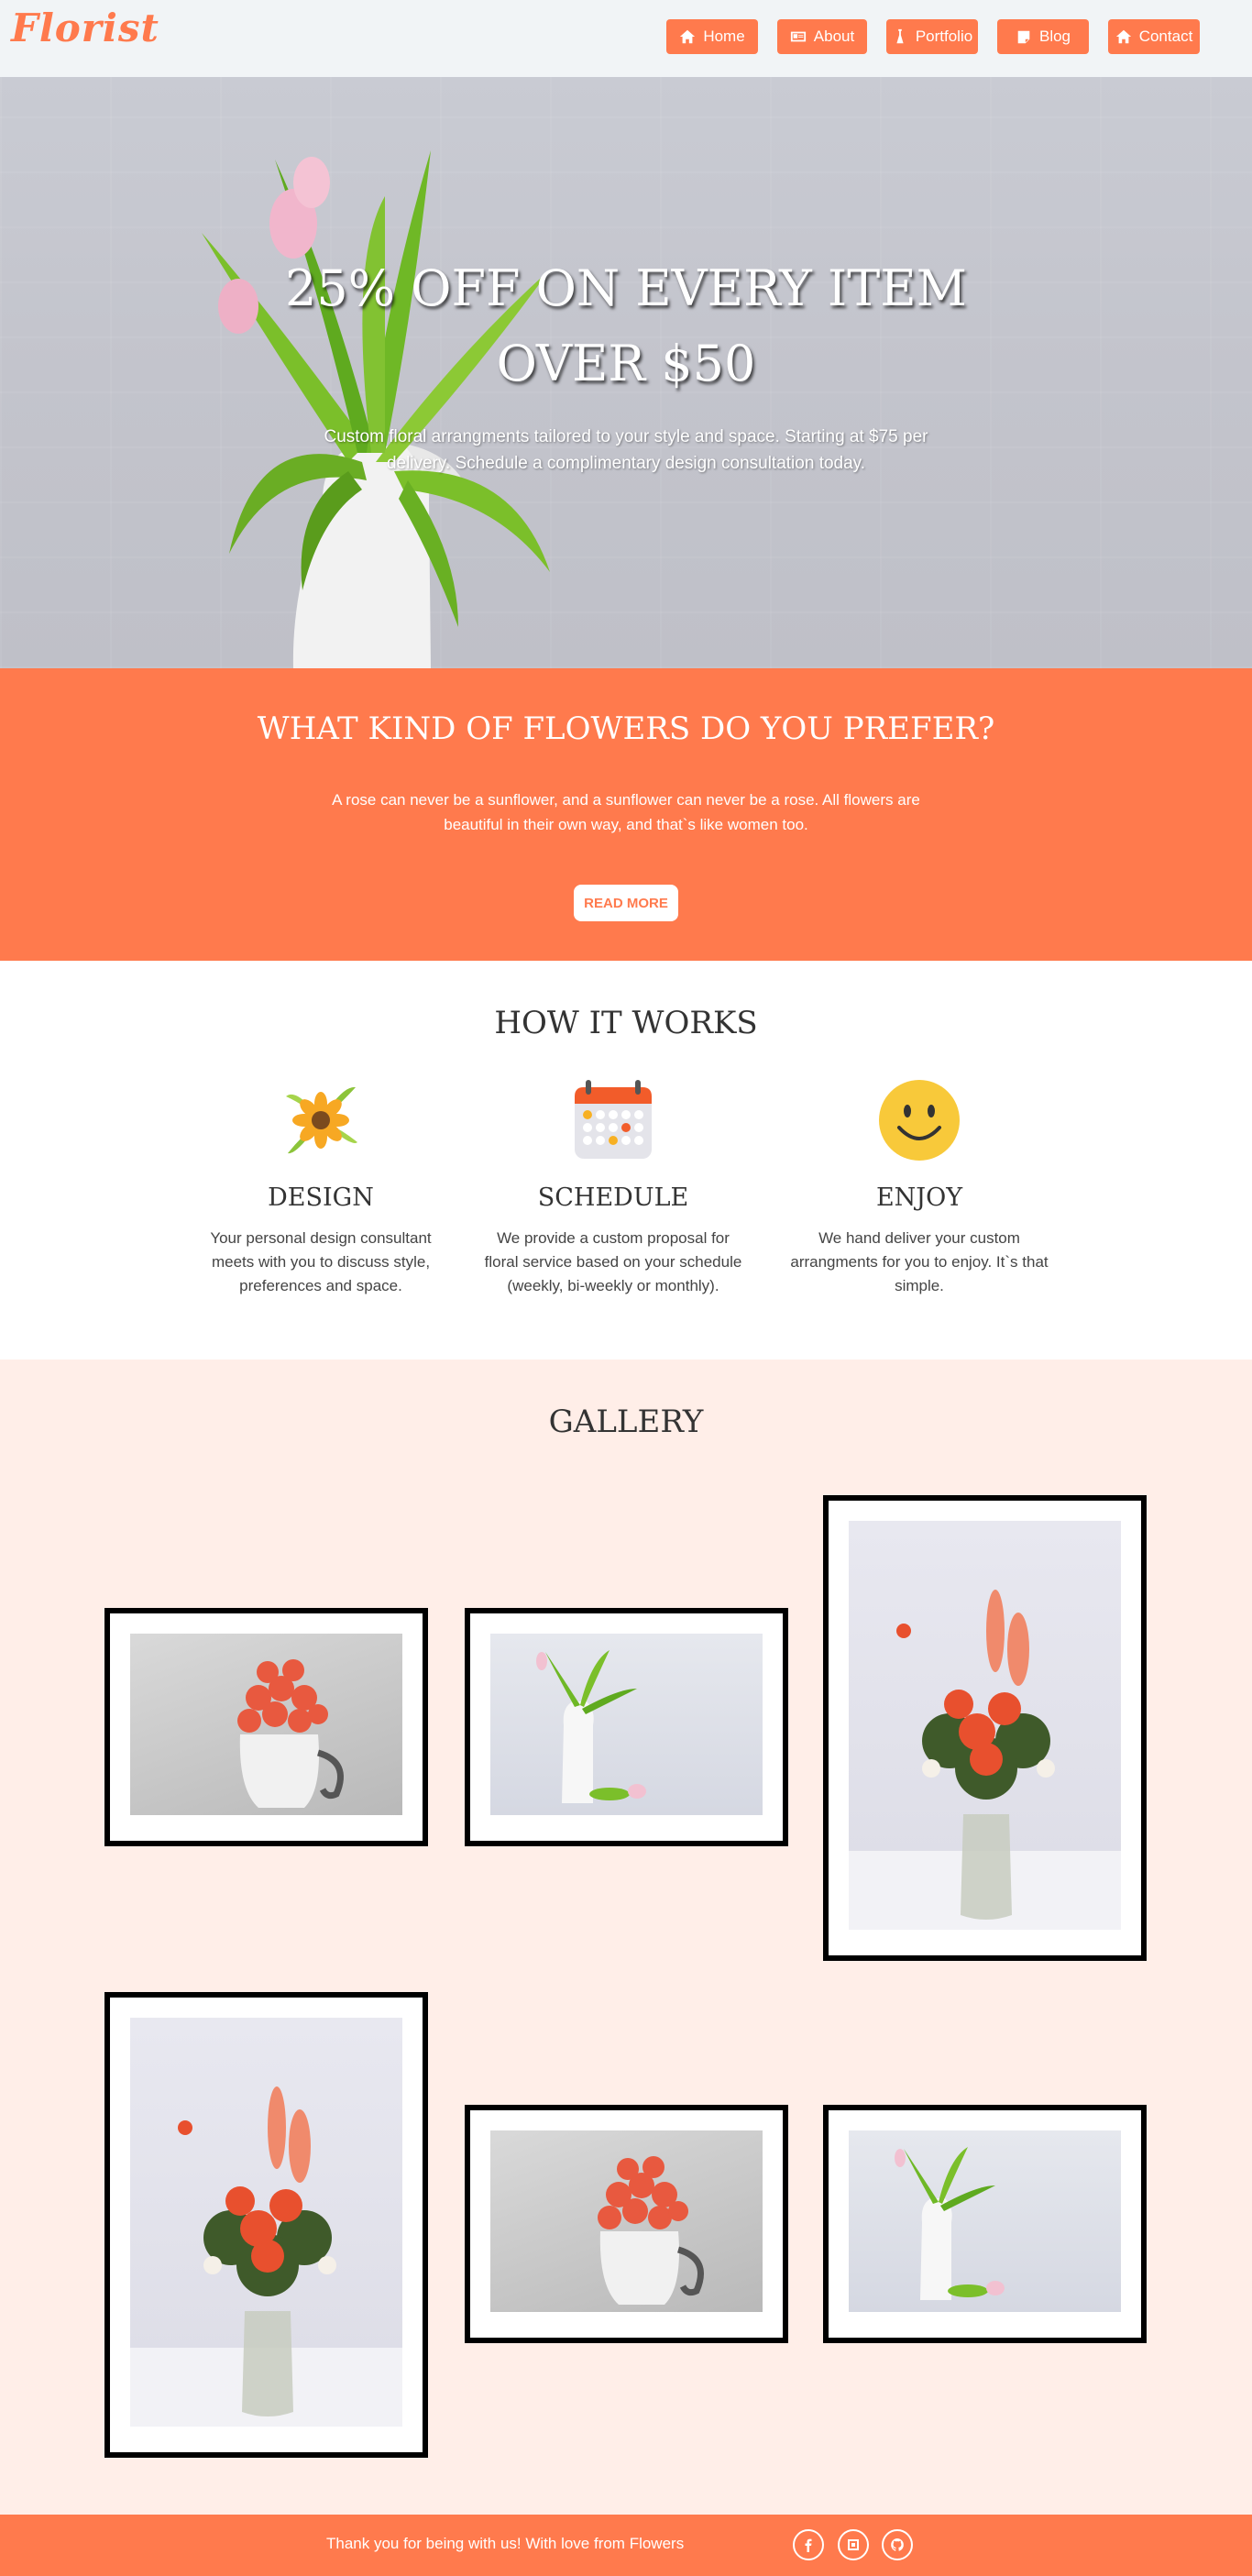  I want to click on github-icon, so click(897, 2544).